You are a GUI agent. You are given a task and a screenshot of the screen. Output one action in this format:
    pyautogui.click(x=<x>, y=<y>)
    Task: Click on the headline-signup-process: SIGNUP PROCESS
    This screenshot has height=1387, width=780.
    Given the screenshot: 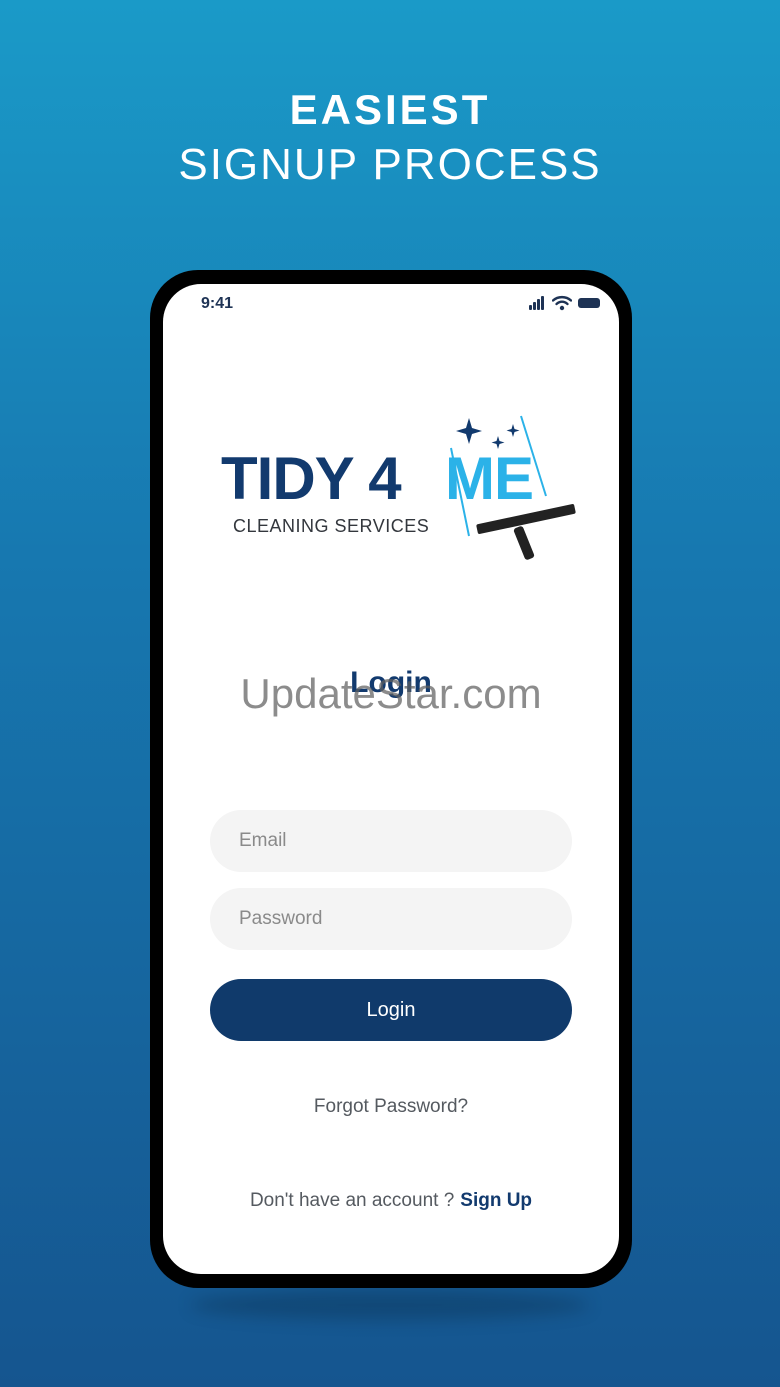 What is the action you would take?
    pyautogui.click(x=390, y=164)
    